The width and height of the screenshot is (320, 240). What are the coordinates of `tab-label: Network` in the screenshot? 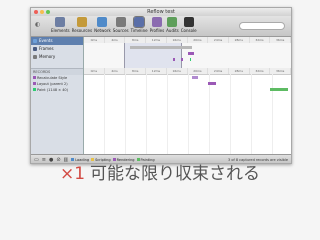 It's located at (102, 30).